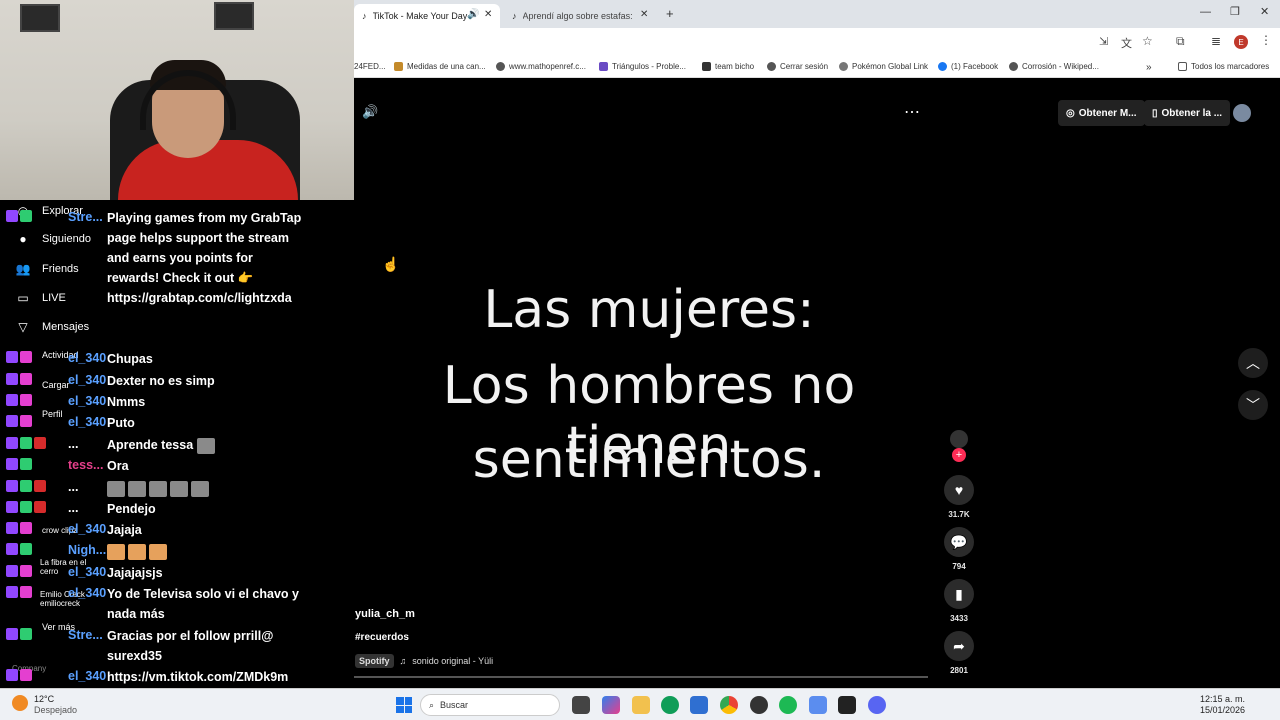 The width and height of the screenshot is (1280, 720). I want to click on menu-kebab-icon: ⋮, so click(1266, 40).